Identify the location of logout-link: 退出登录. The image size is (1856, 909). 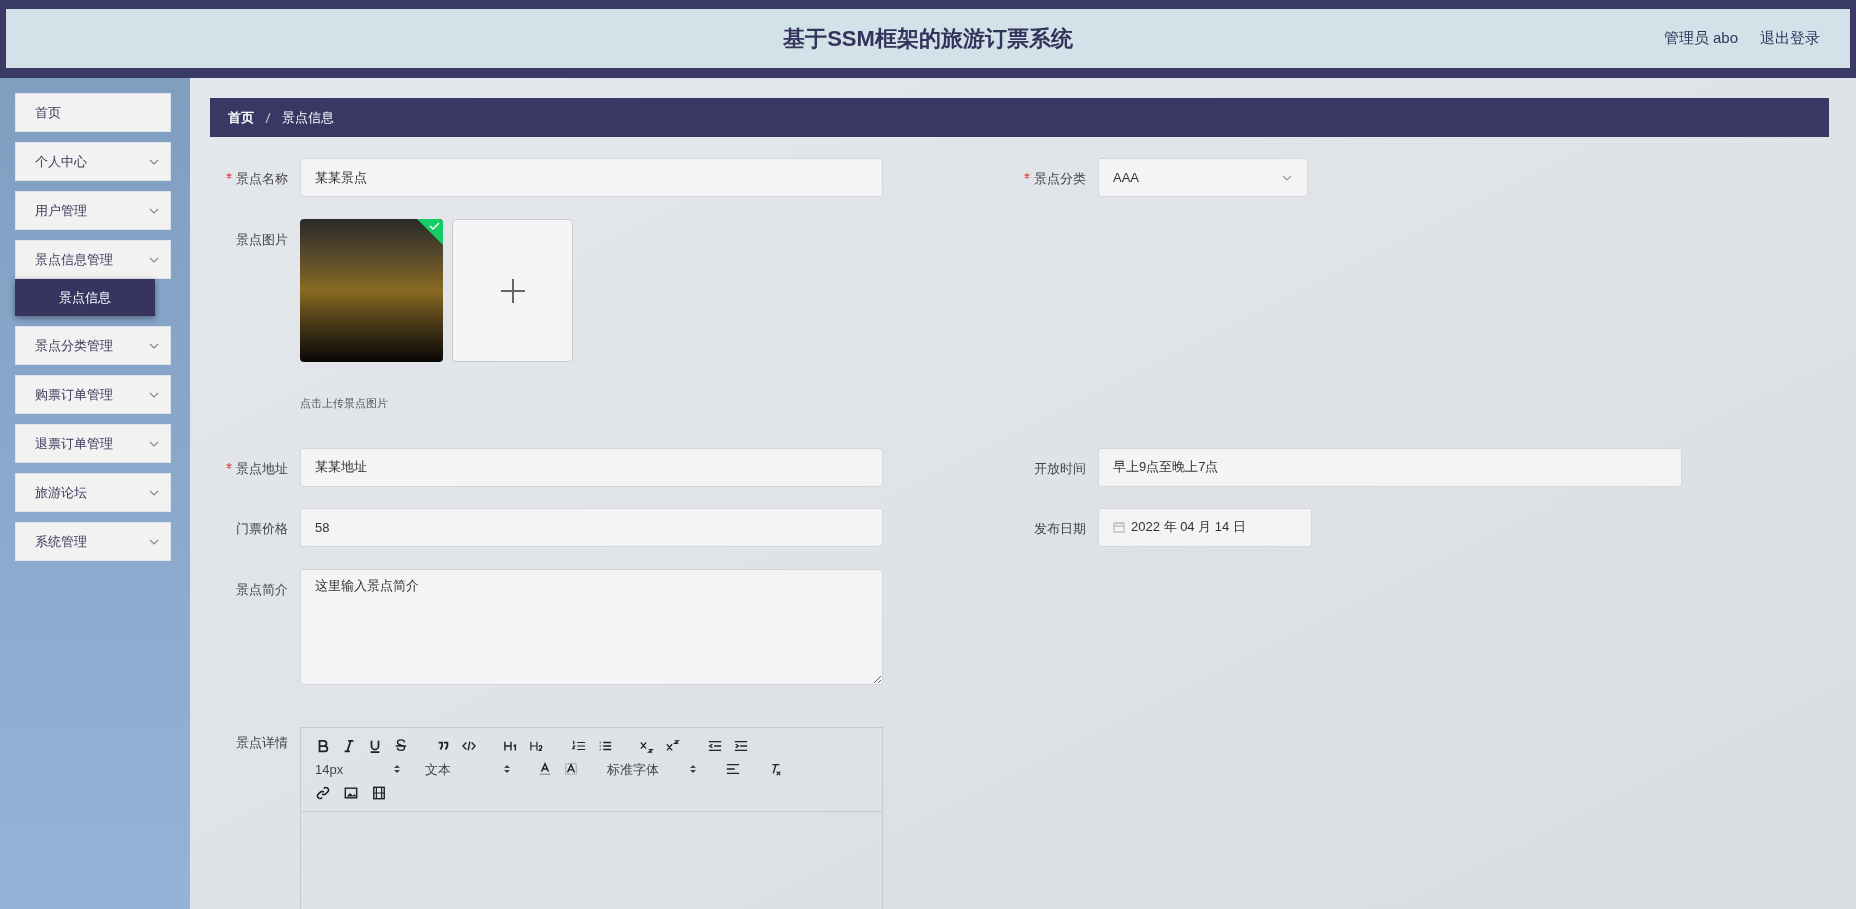
(1790, 38).